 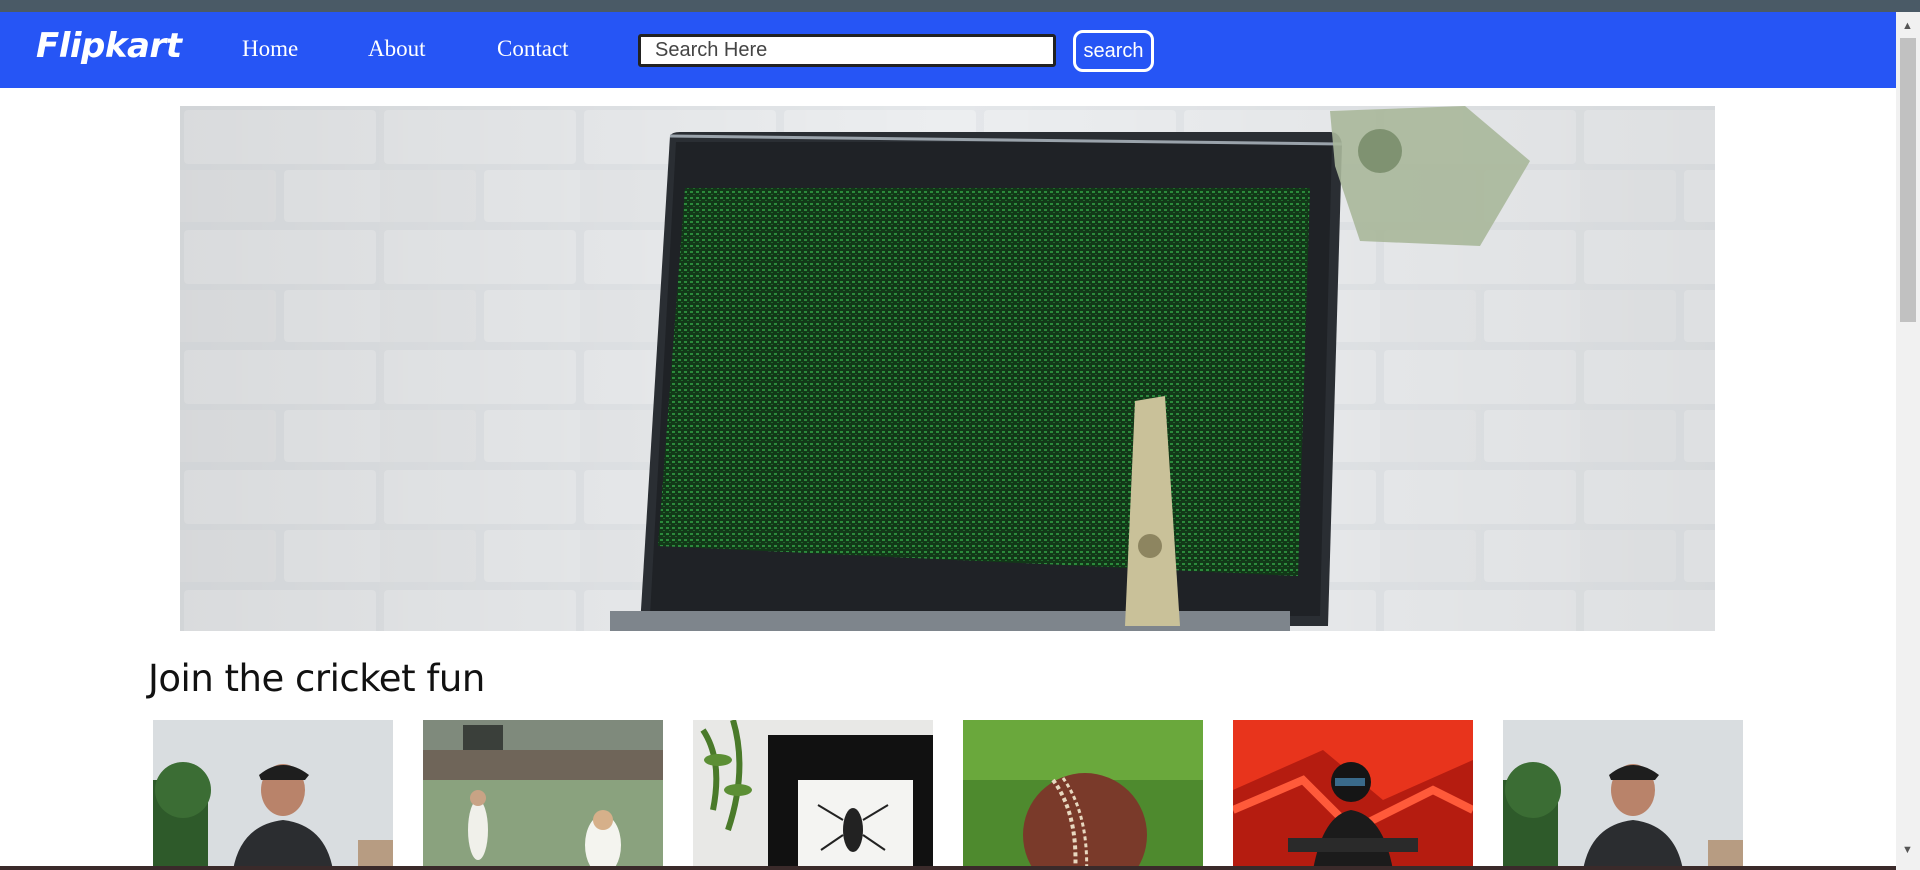 I want to click on cricket-ball-on-grass-image, so click(x=1083, y=795).